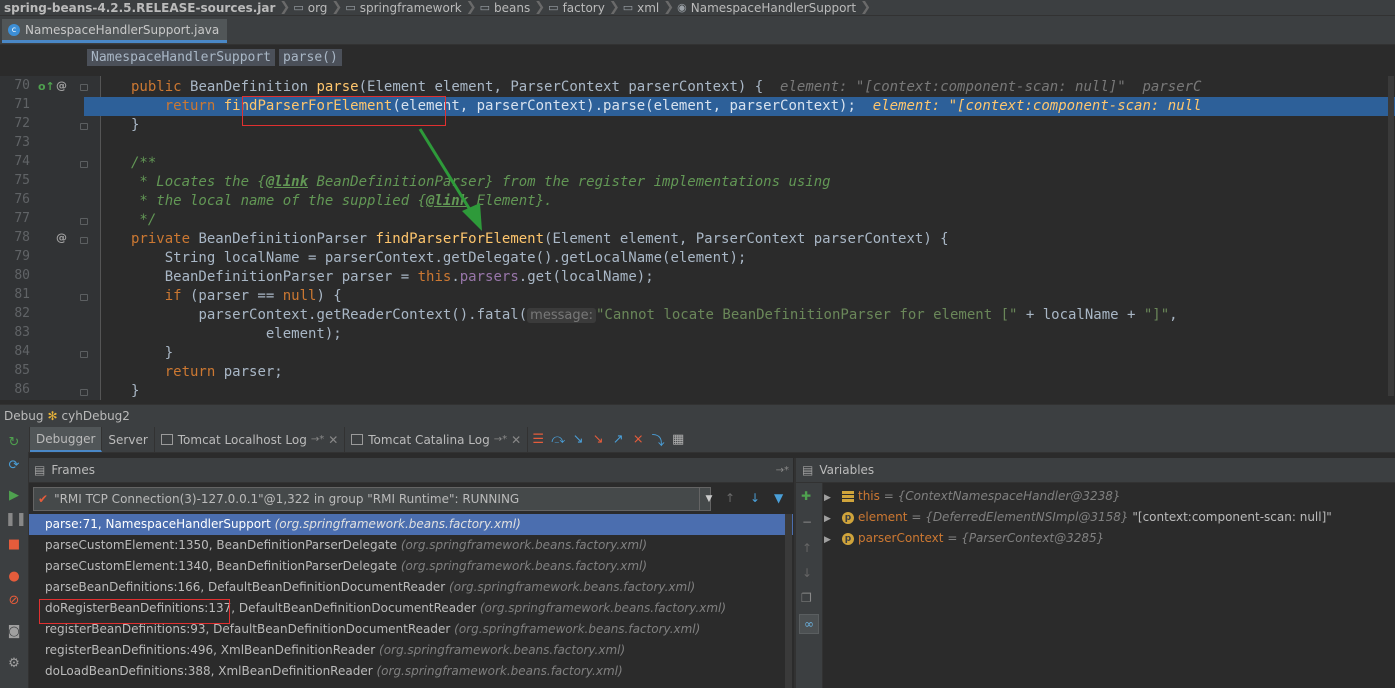 The height and width of the screenshot is (688, 1395). Describe the element at coordinates (135, 391) in the screenshot. I see `code-line-86: }` at that location.